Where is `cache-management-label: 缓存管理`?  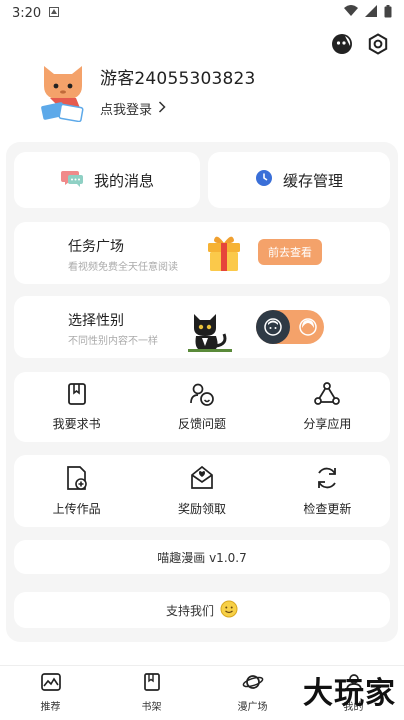 cache-management-label: 缓存管理 is located at coordinates (312, 180).